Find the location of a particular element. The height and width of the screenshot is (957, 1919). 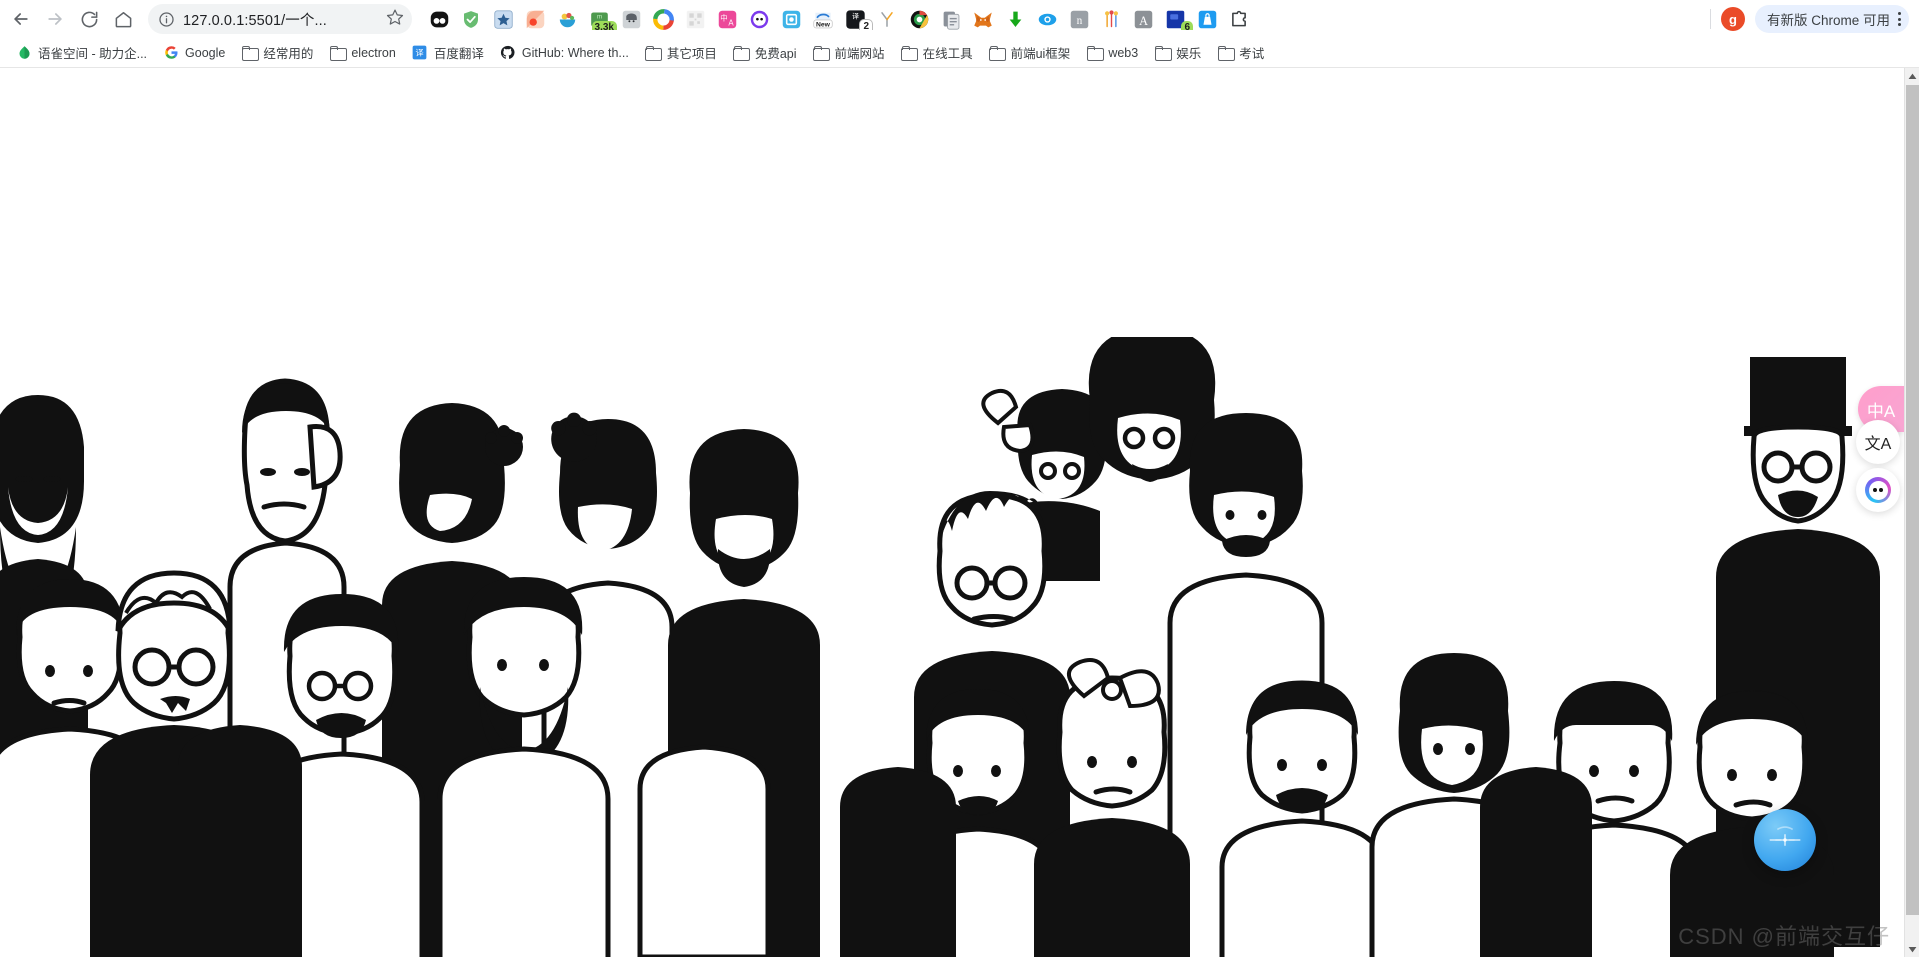

bookmark-folder-entertainment: 娱乐 is located at coordinates (1177, 52).